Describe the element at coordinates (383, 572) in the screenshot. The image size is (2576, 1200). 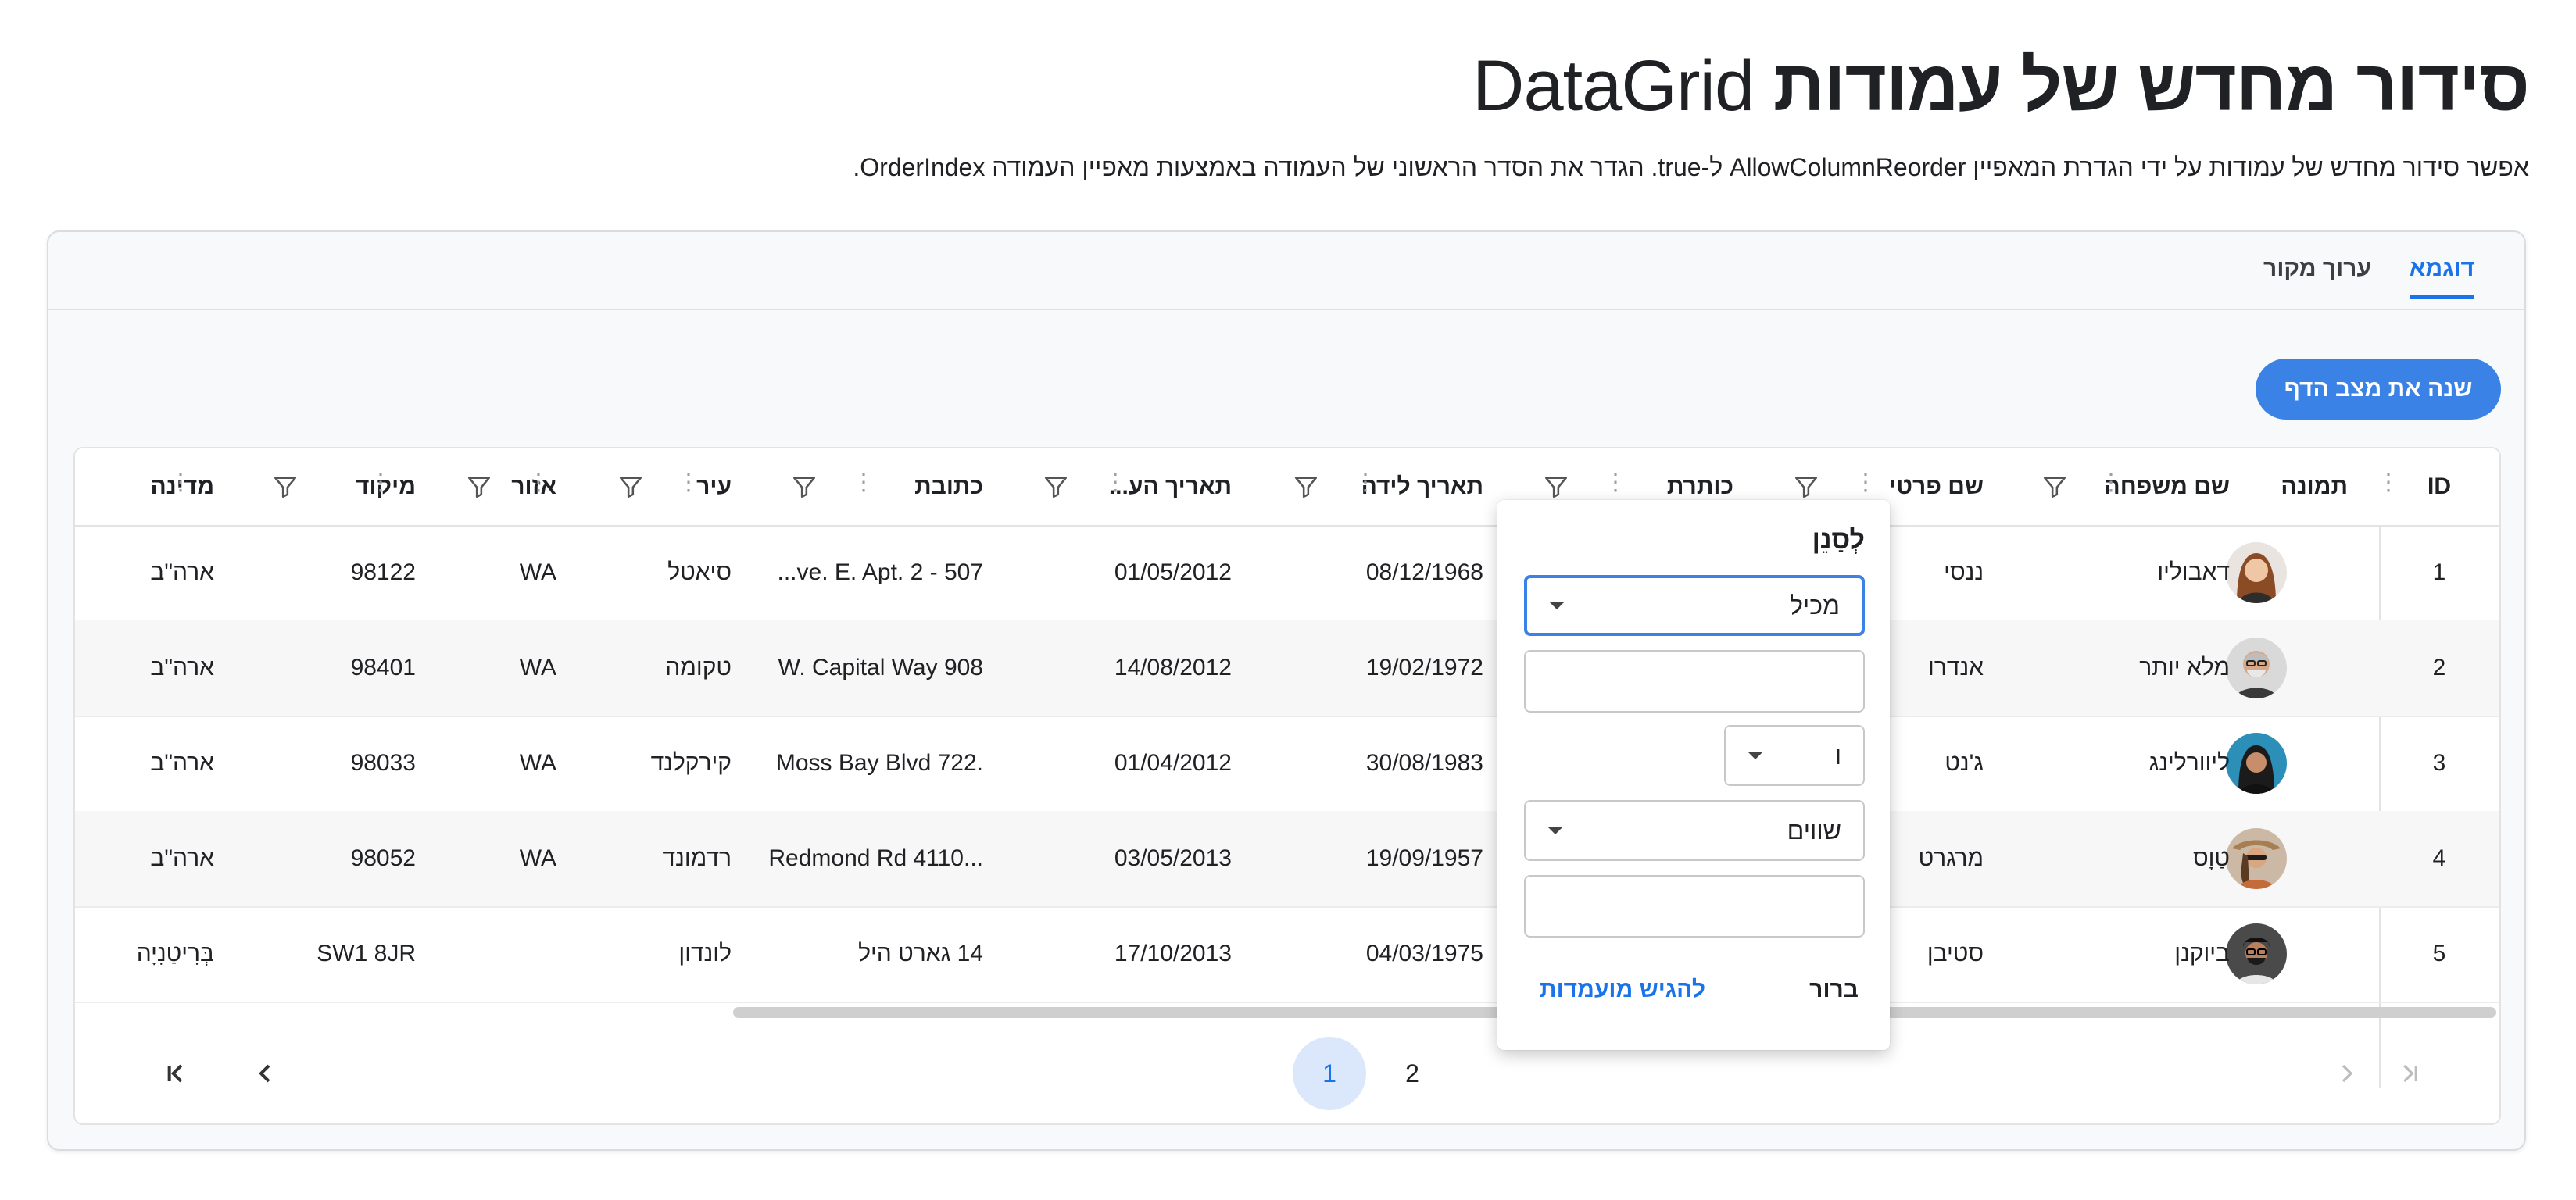
I see `cell-postal-code: 98122` at that location.